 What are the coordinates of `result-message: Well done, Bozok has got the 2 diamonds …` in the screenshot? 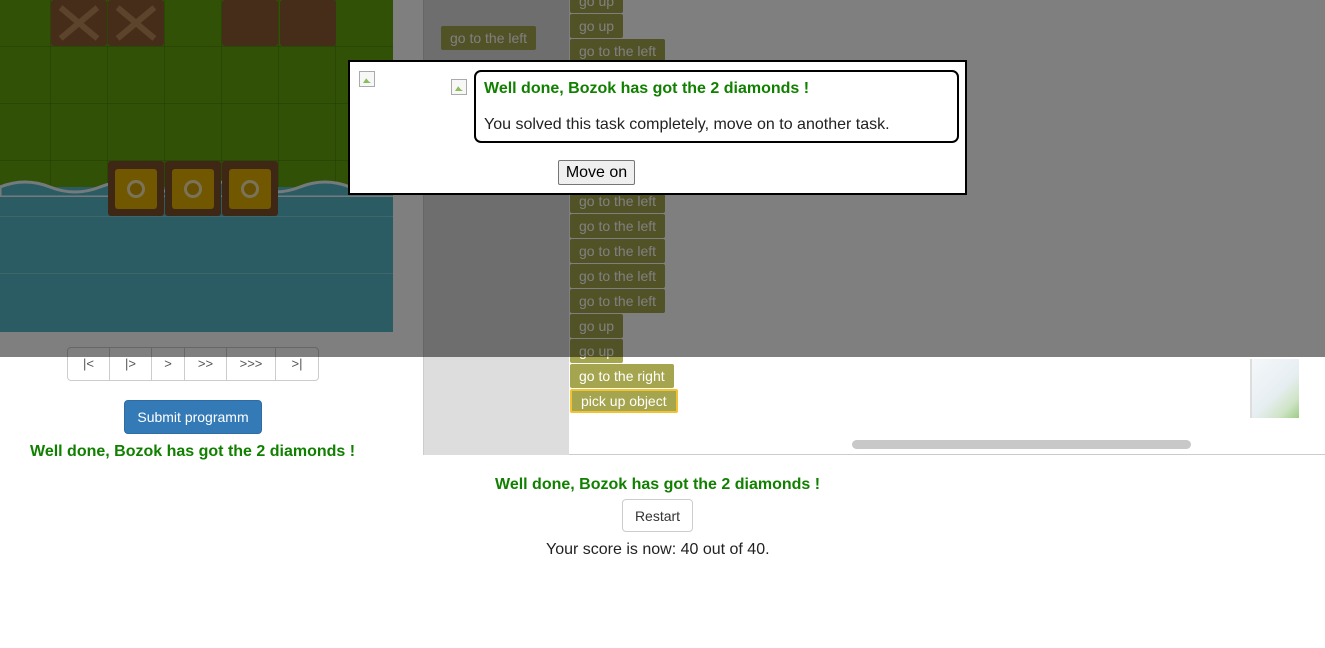 It's located at (658, 484).